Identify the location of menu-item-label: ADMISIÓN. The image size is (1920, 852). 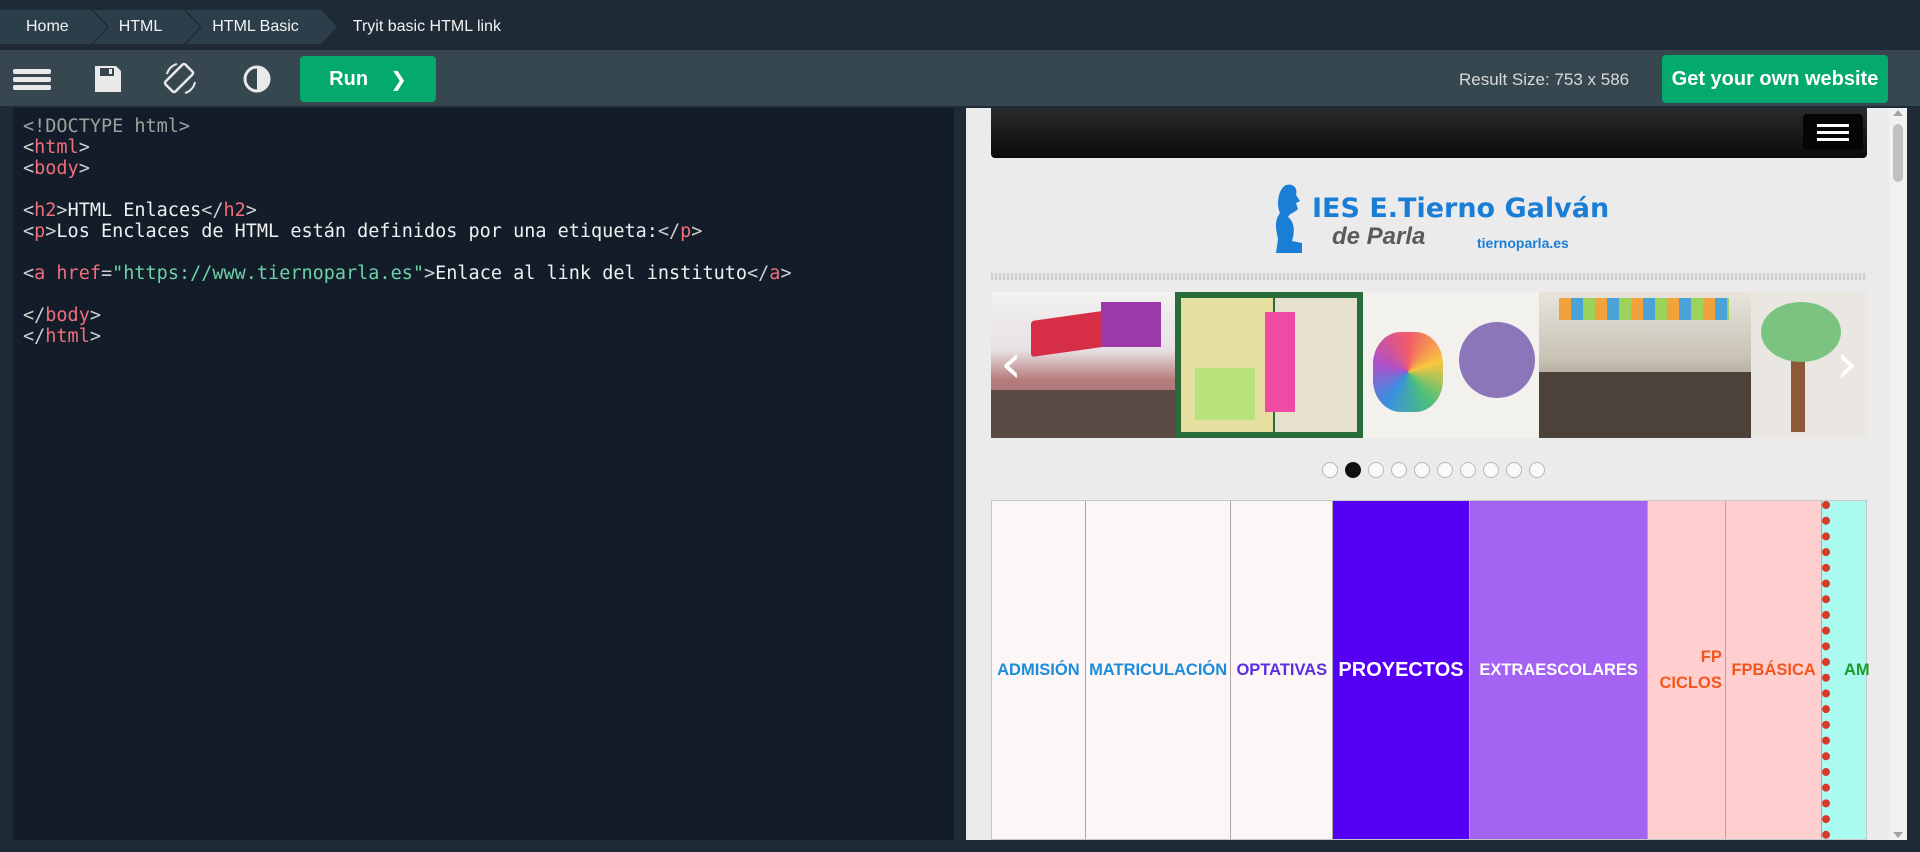
(1038, 669).